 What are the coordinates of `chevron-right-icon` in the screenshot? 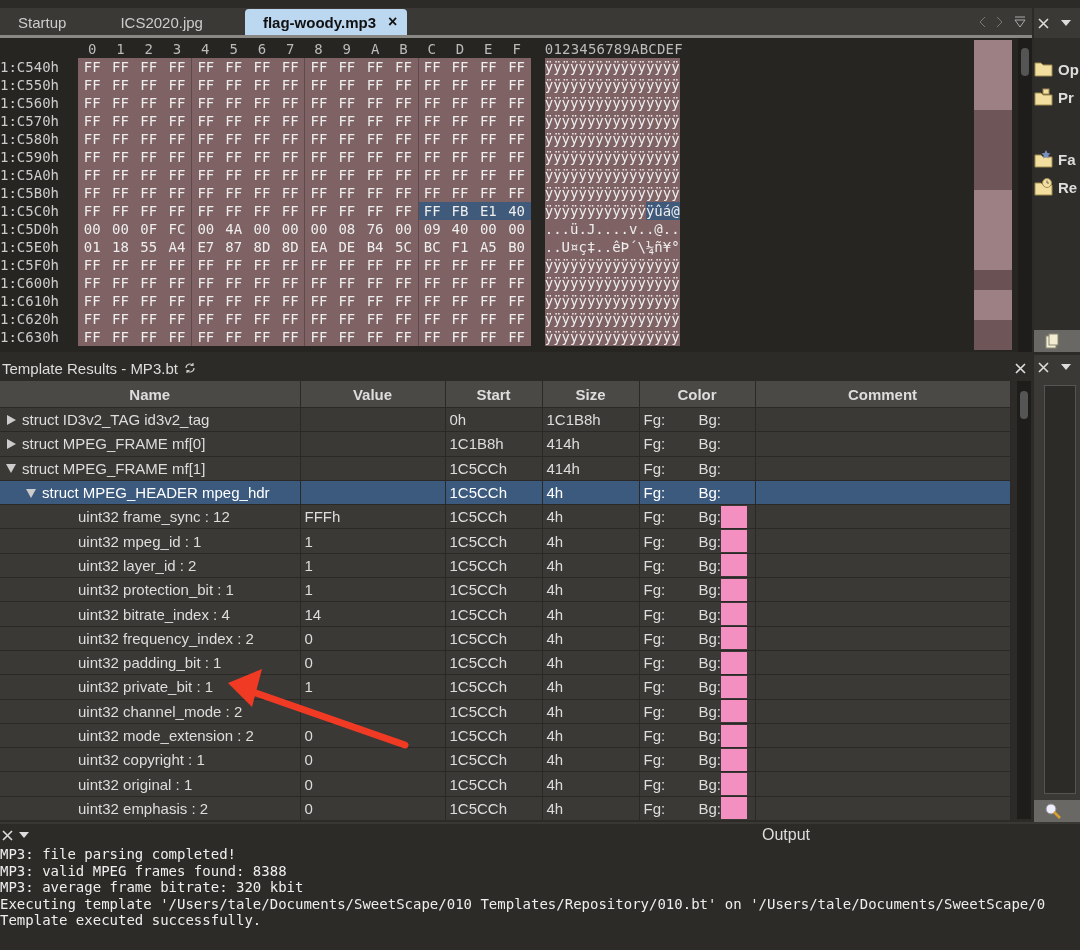 It's located at (1000, 22).